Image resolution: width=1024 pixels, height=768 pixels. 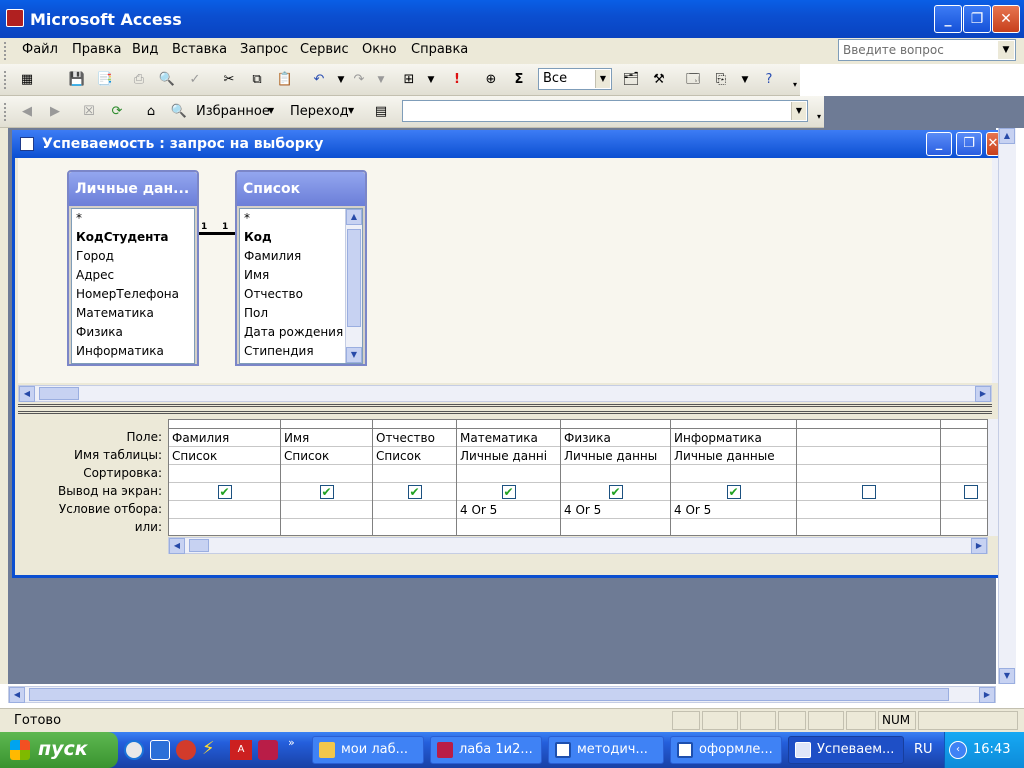 What do you see at coordinates (5, 80) in the screenshot?
I see `toolbar-grip` at bounding box center [5, 80].